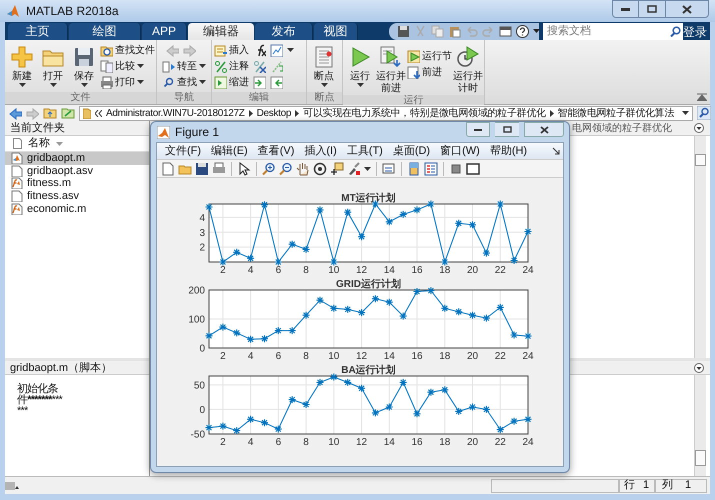 This screenshot has width=715, height=500. What do you see at coordinates (500, 356) in the screenshot?
I see `axis-tick-label: 22` at bounding box center [500, 356].